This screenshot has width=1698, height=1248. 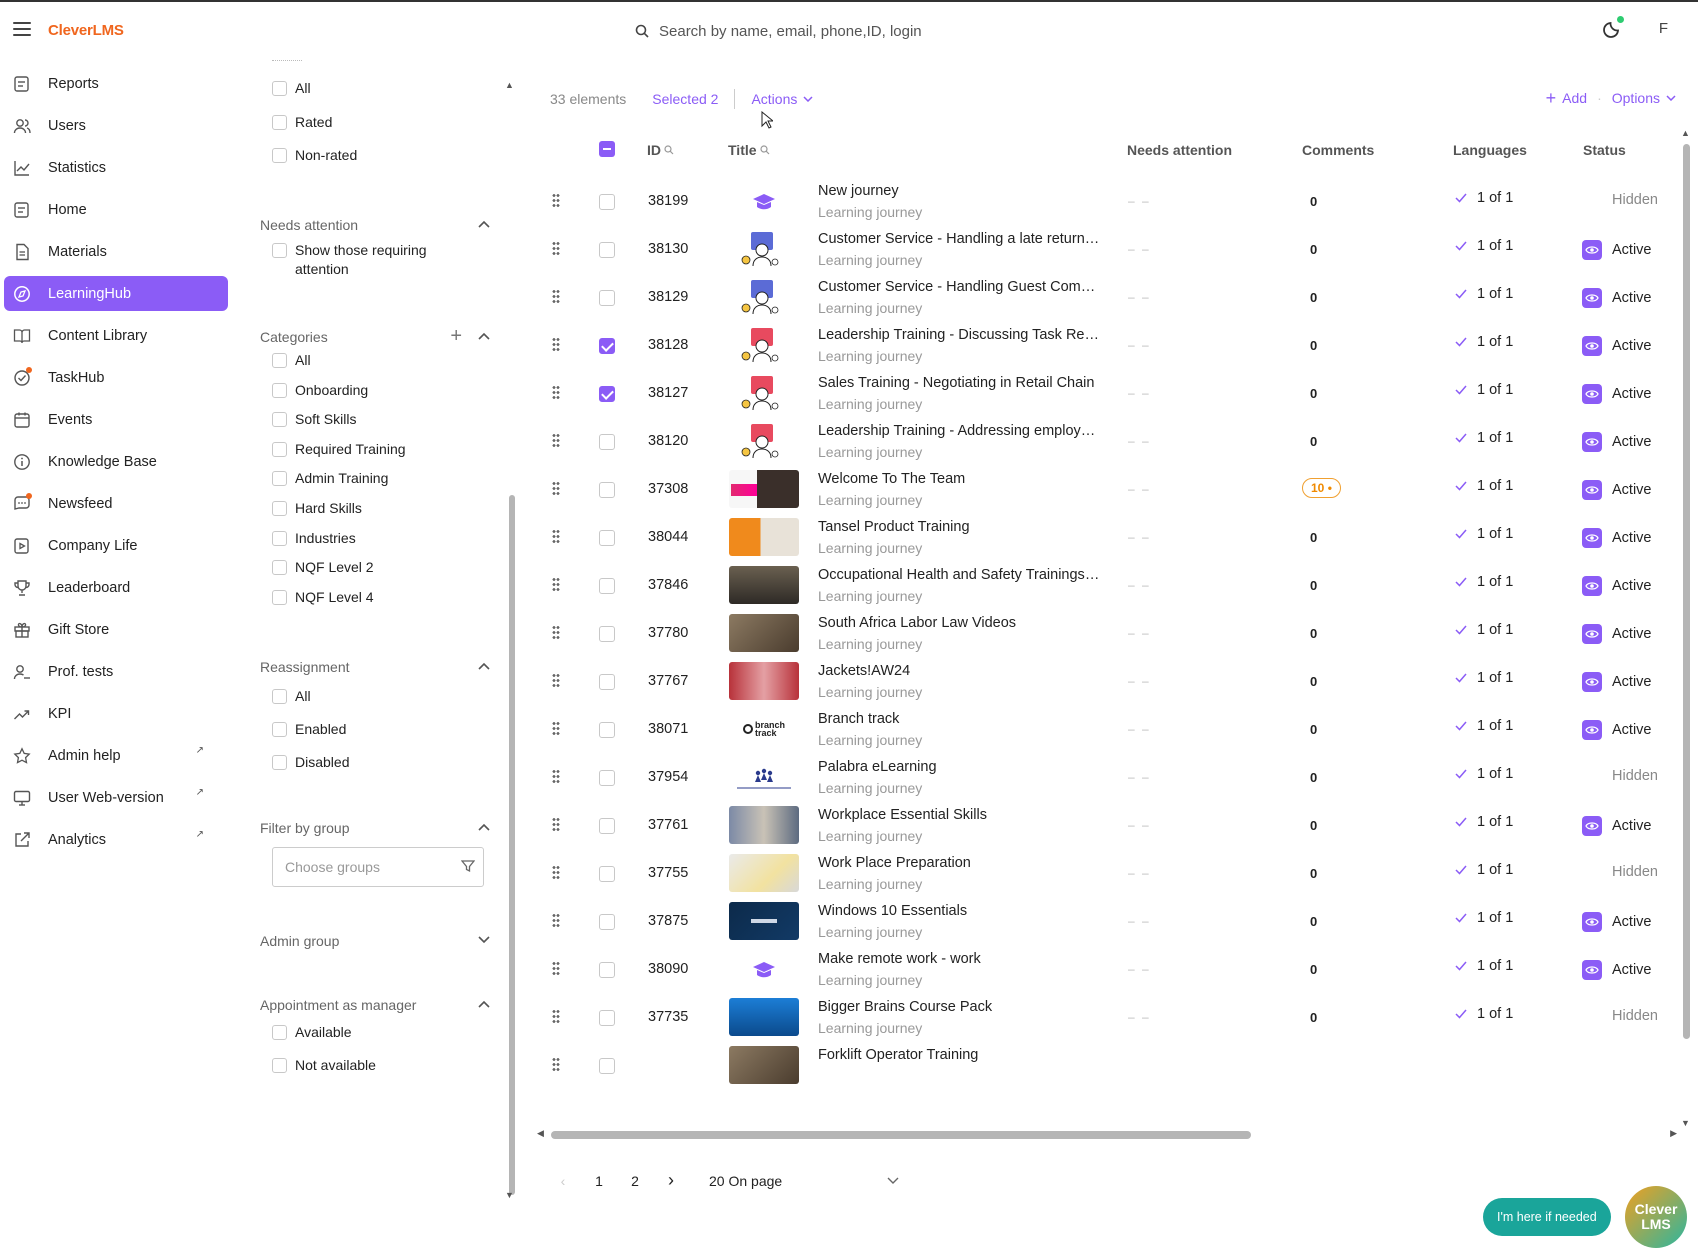 I want to click on actions-dropdown: Actions, so click(x=782, y=99).